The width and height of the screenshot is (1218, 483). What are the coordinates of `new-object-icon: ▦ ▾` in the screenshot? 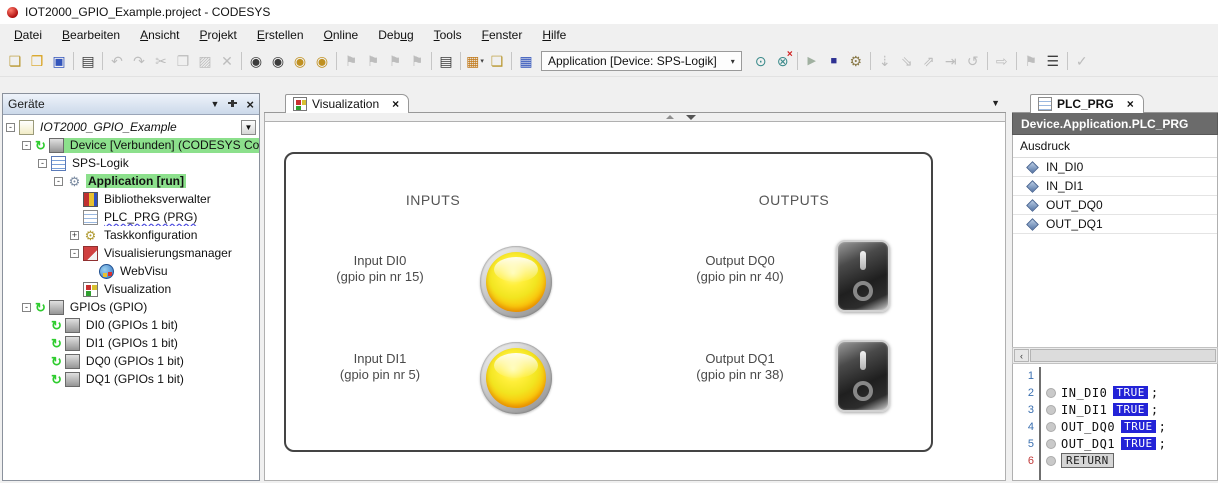 It's located at (475, 61).